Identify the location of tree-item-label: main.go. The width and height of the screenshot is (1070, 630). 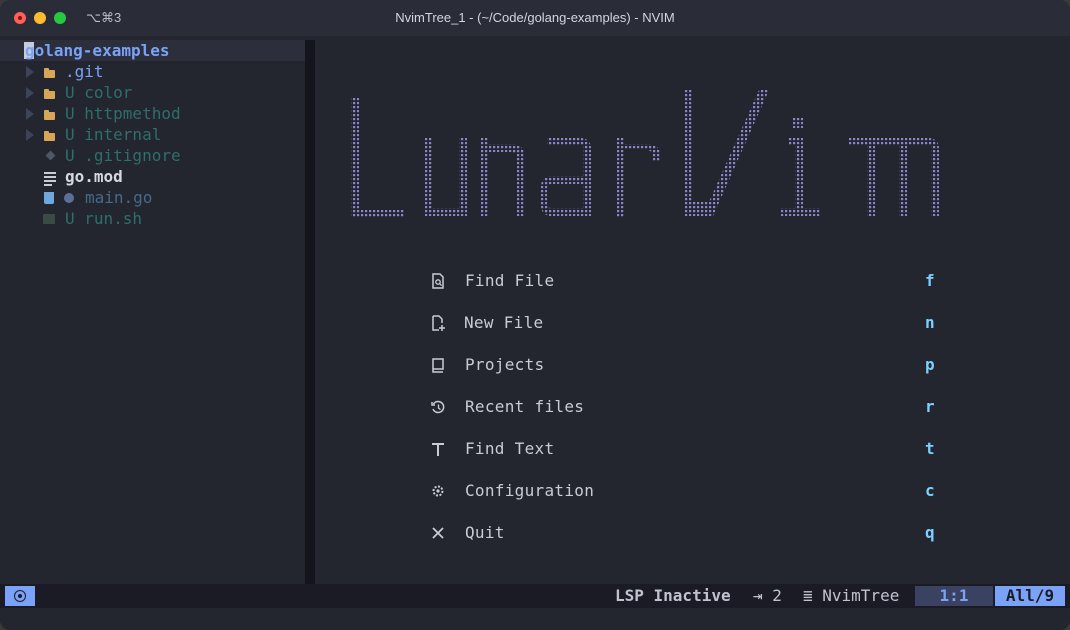
(119, 197).